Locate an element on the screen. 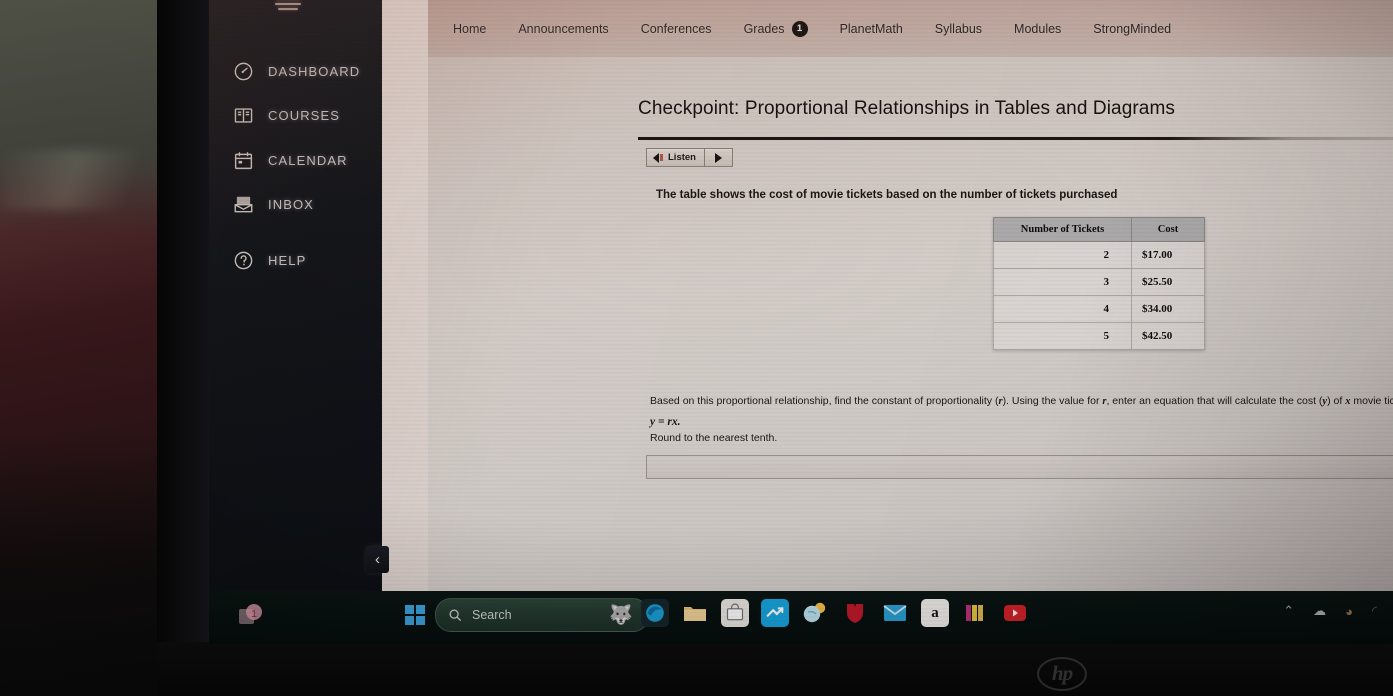 The width and height of the screenshot is (1393, 696). table-row: 2 $17.00 is located at coordinates (1099, 255).